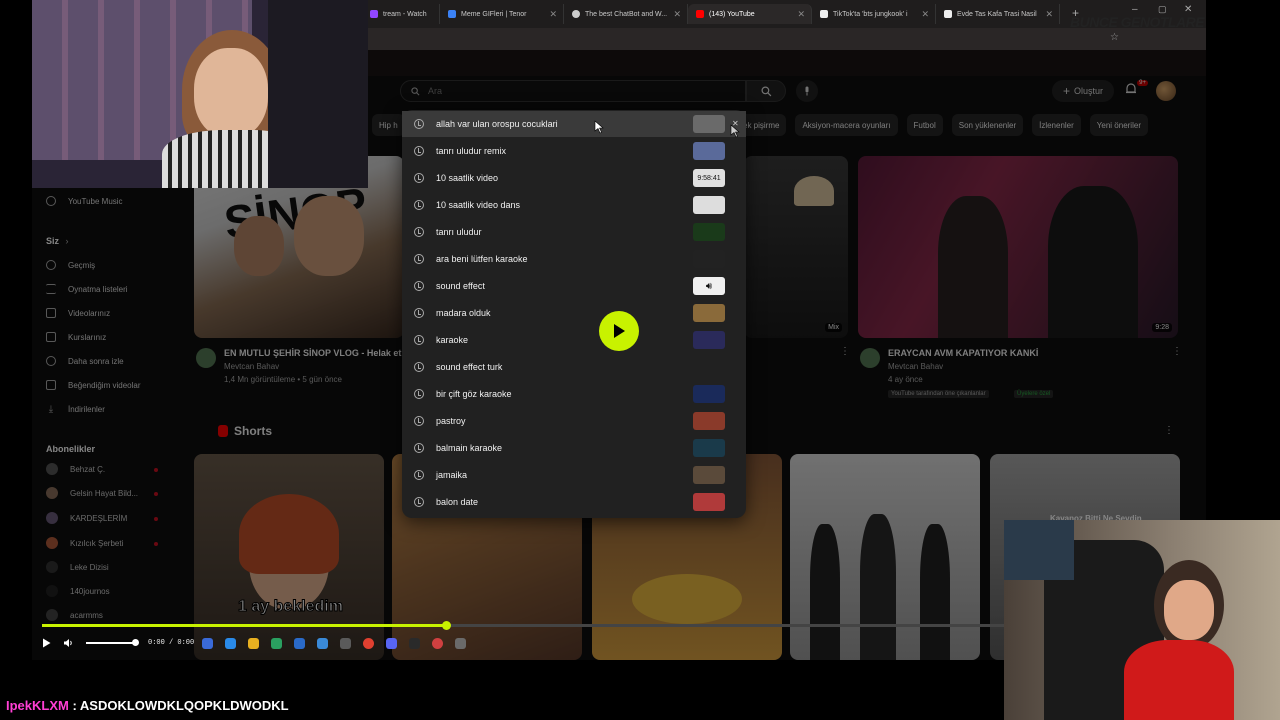  What do you see at coordinates (574, 232) in the screenshot?
I see `suggestion-item: tanrı uludur` at bounding box center [574, 232].